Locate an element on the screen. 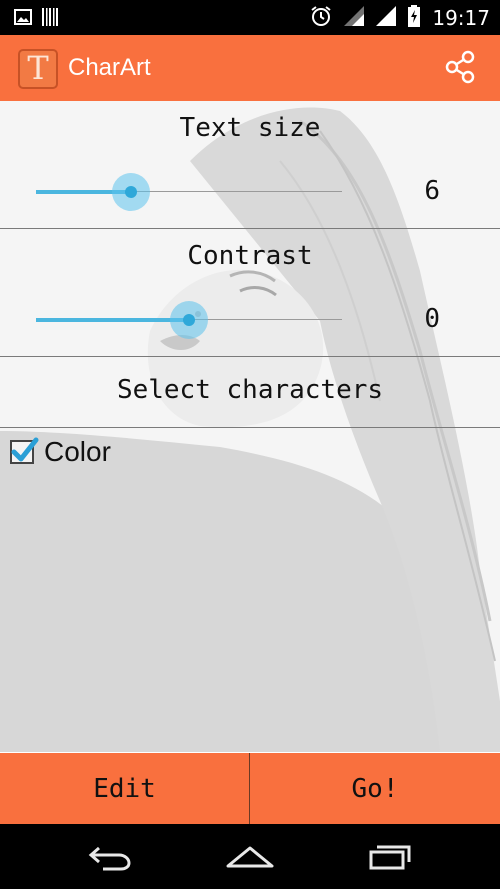 This screenshot has width=500, height=889. select-characters-label: Select characters is located at coordinates (250, 390).